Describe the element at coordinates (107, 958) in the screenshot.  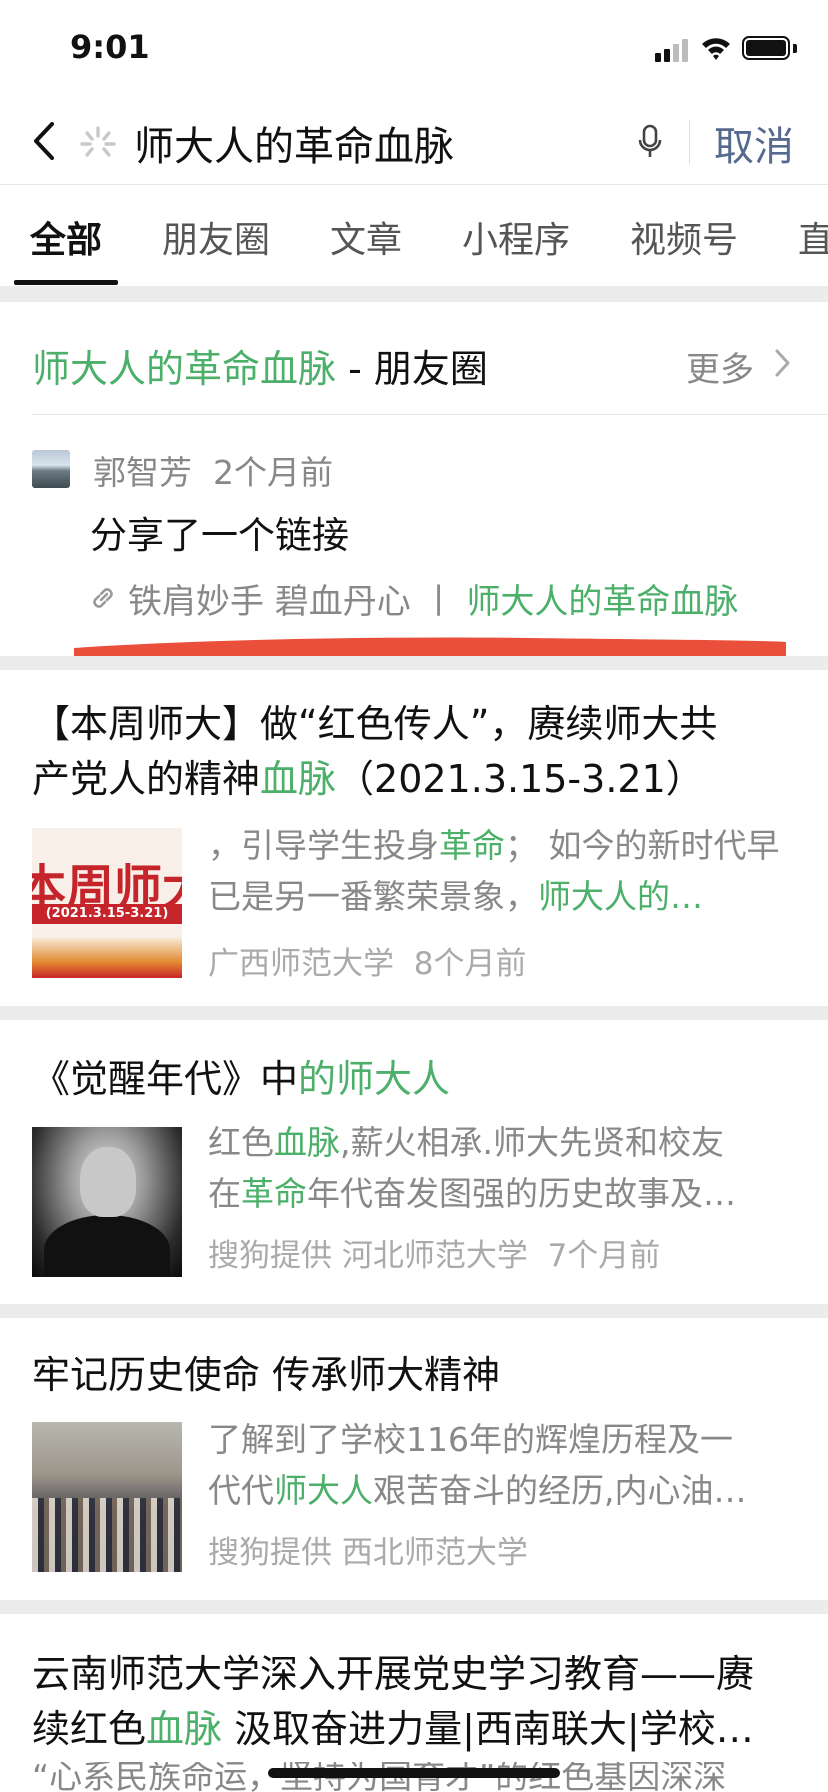
I see `thumbnail-decoration` at that location.